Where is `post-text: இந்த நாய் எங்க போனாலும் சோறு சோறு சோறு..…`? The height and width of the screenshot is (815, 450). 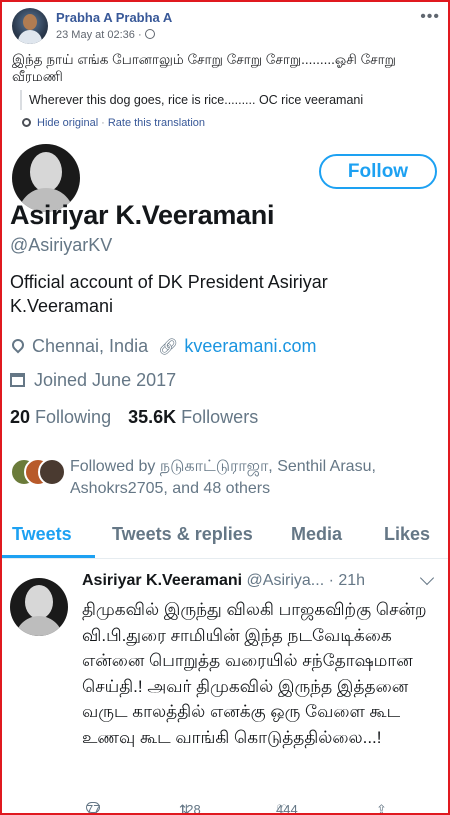 post-text: இந்த நாய் எங்க போனாலும் சோறு சோறு சோறு..… is located at coordinates (204, 68).